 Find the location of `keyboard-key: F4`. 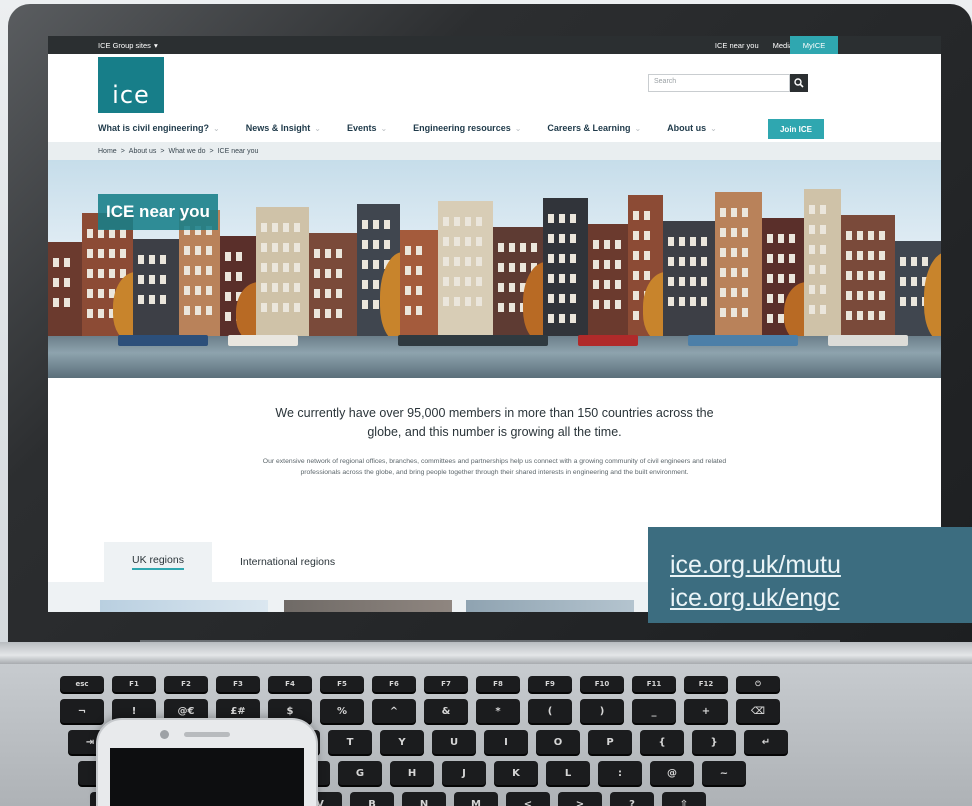

keyboard-key: F4 is located at coordinates (290, 684).